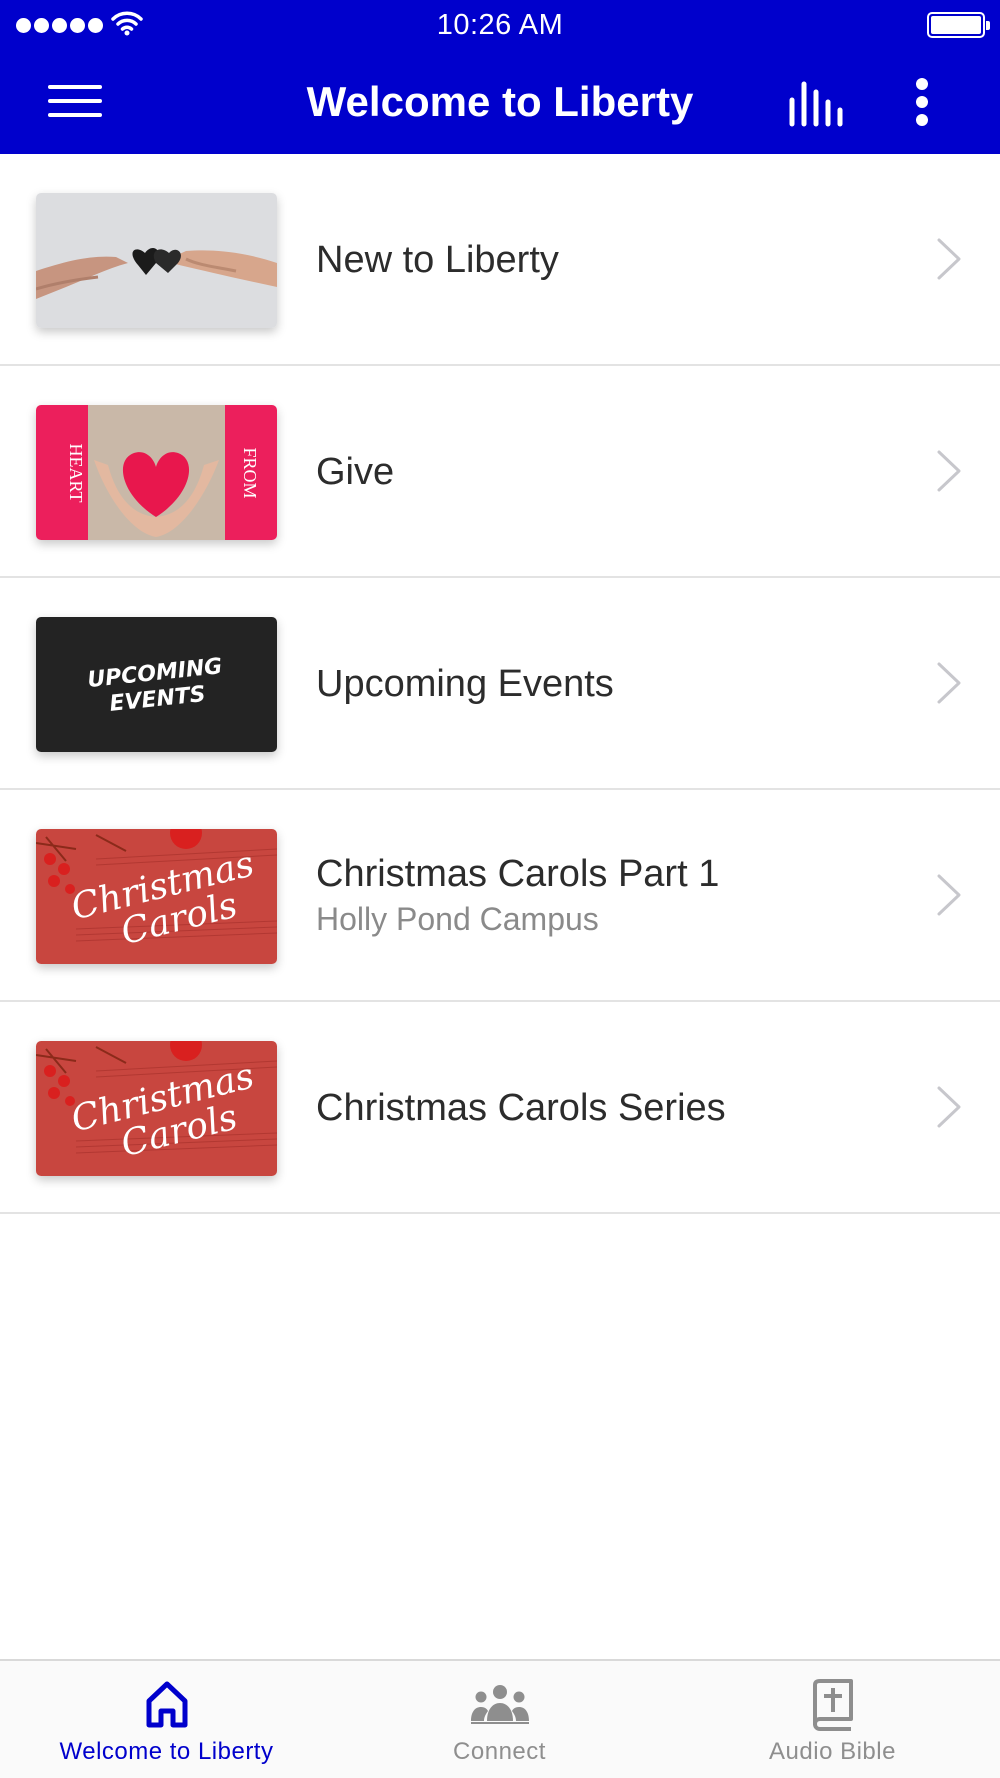  Describe the element at coordinates (76, 473) in the screenshot. I see `thumb-text-heart: HEART` at that location.